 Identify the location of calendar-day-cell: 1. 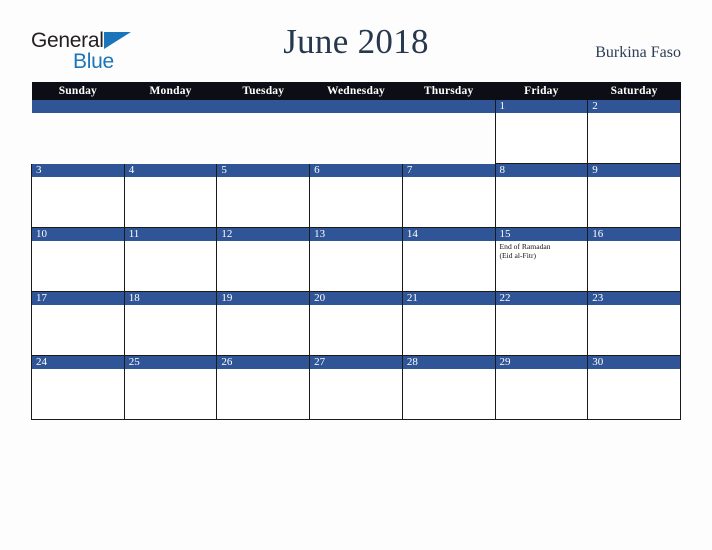
(541, 132).